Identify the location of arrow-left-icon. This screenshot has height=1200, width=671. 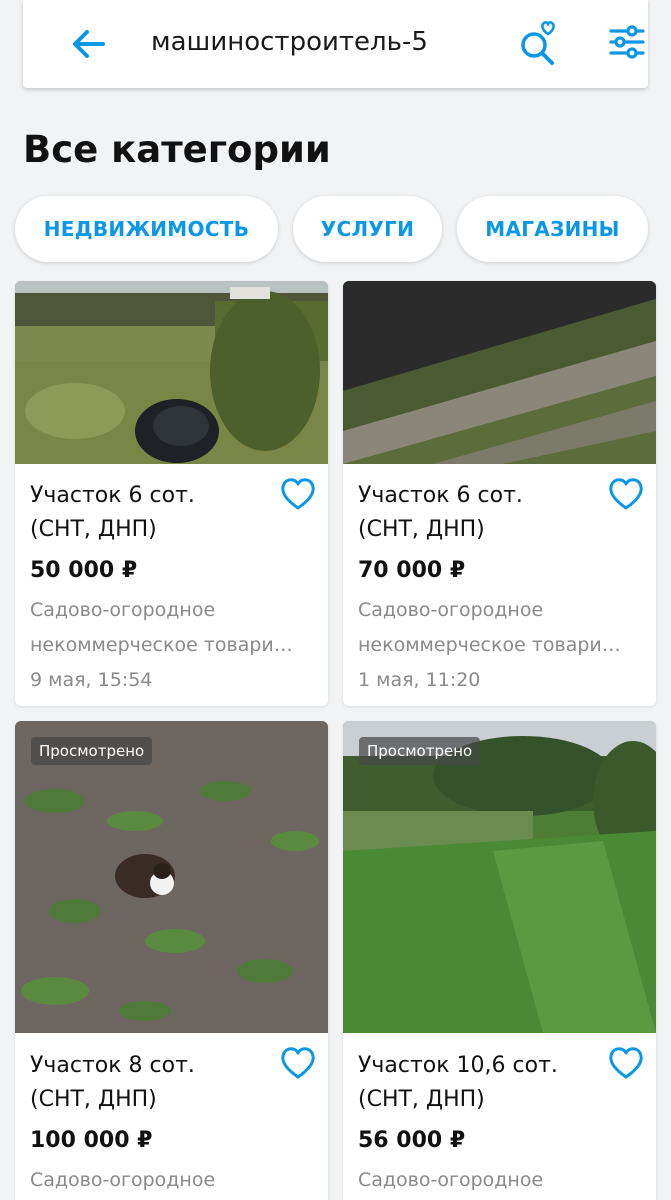
(89, 44).